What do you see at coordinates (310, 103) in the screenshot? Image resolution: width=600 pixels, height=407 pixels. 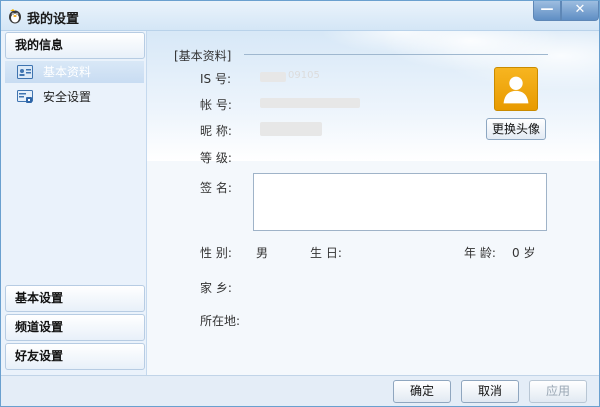 I see `account-redacted` at bounding box center [310, 103].